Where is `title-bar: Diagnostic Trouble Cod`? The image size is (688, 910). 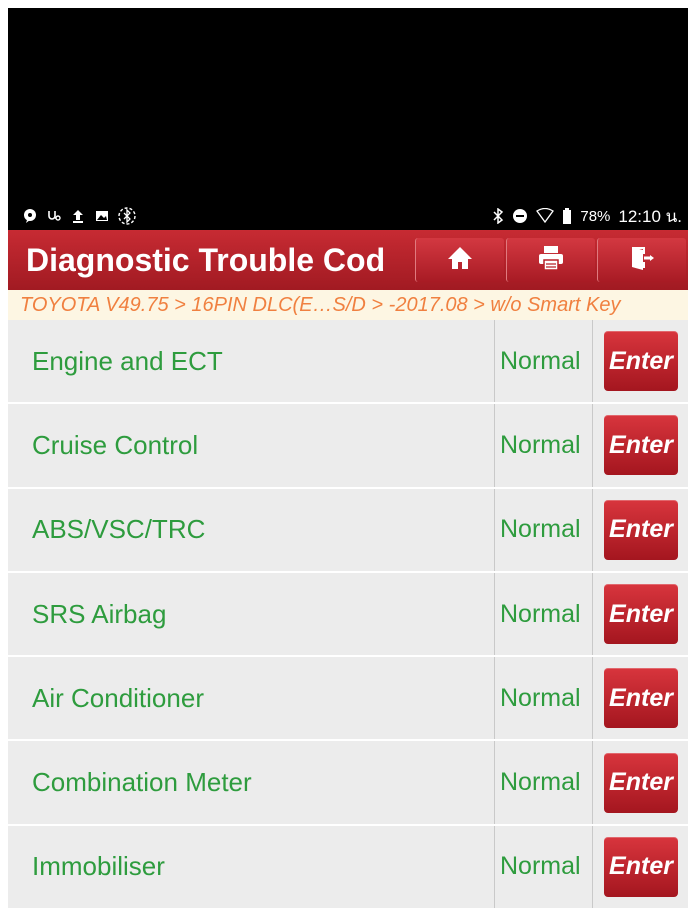
title-bar: Diagnostic Trouble Cod is located at coordinates (348, 260).